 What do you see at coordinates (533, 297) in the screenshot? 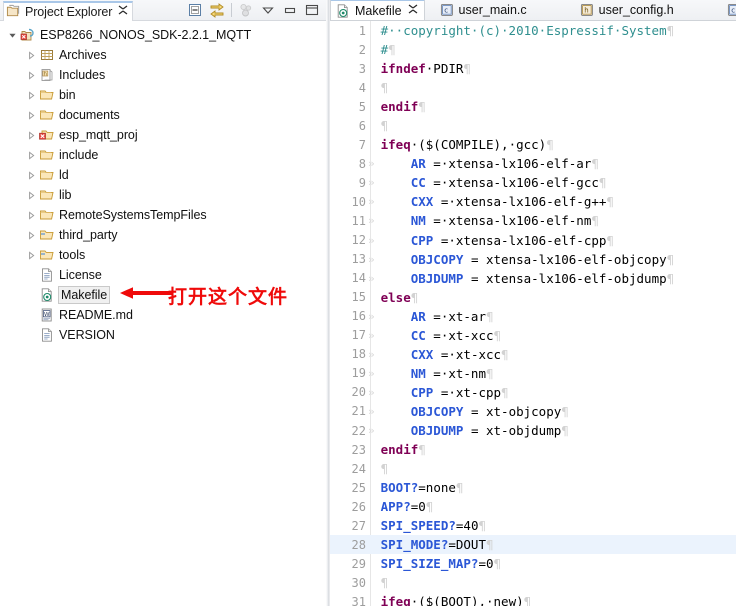
I see `code-line: 15 else¶` at bounding box center [533, 297].